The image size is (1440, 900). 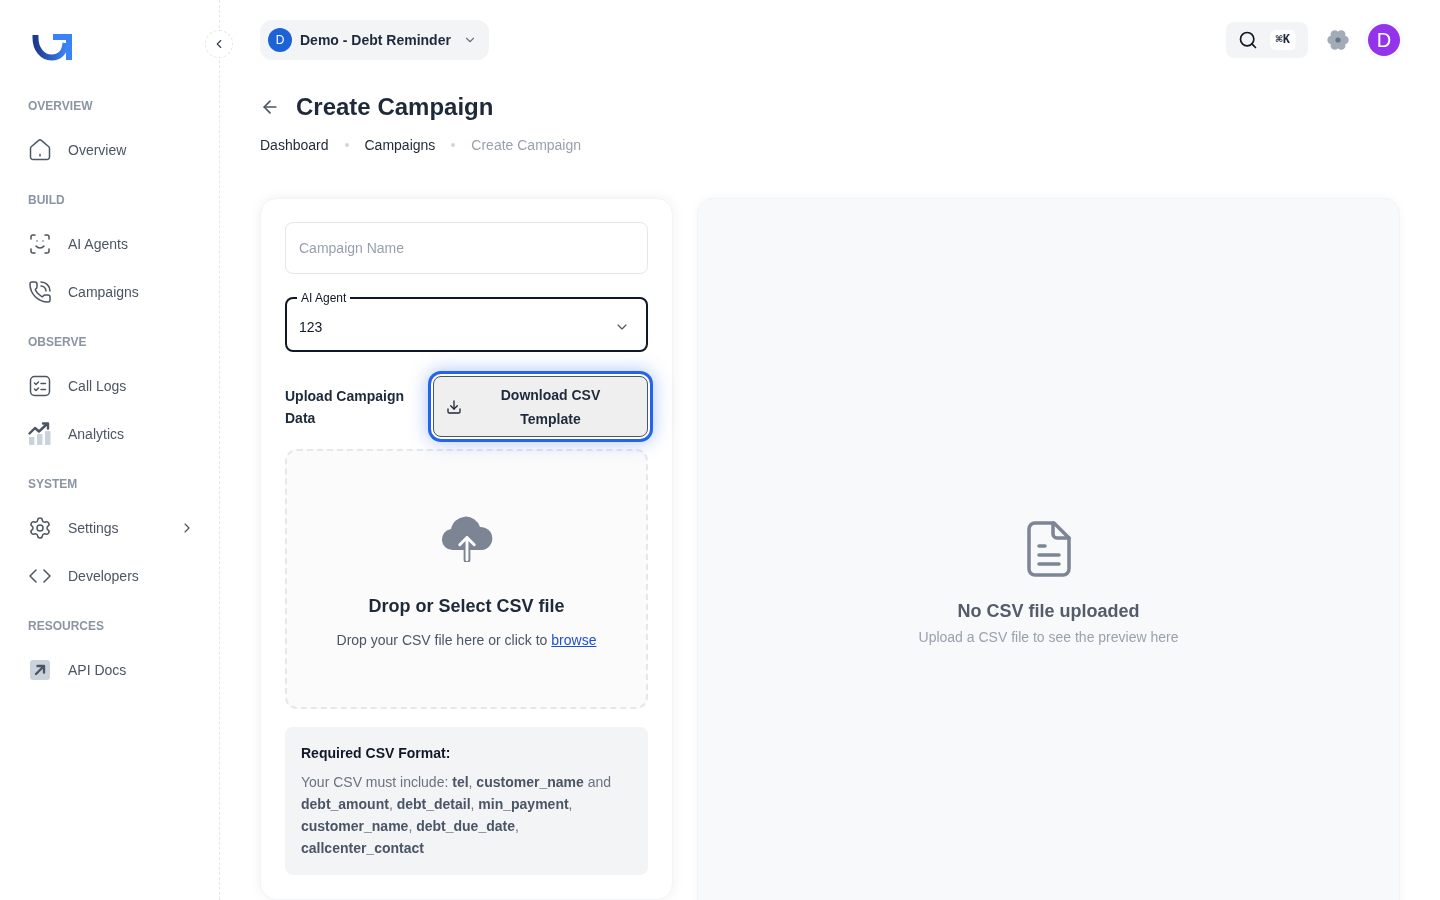 I want to click on section-heading: SYSTEM, so click(x=53, y=484).